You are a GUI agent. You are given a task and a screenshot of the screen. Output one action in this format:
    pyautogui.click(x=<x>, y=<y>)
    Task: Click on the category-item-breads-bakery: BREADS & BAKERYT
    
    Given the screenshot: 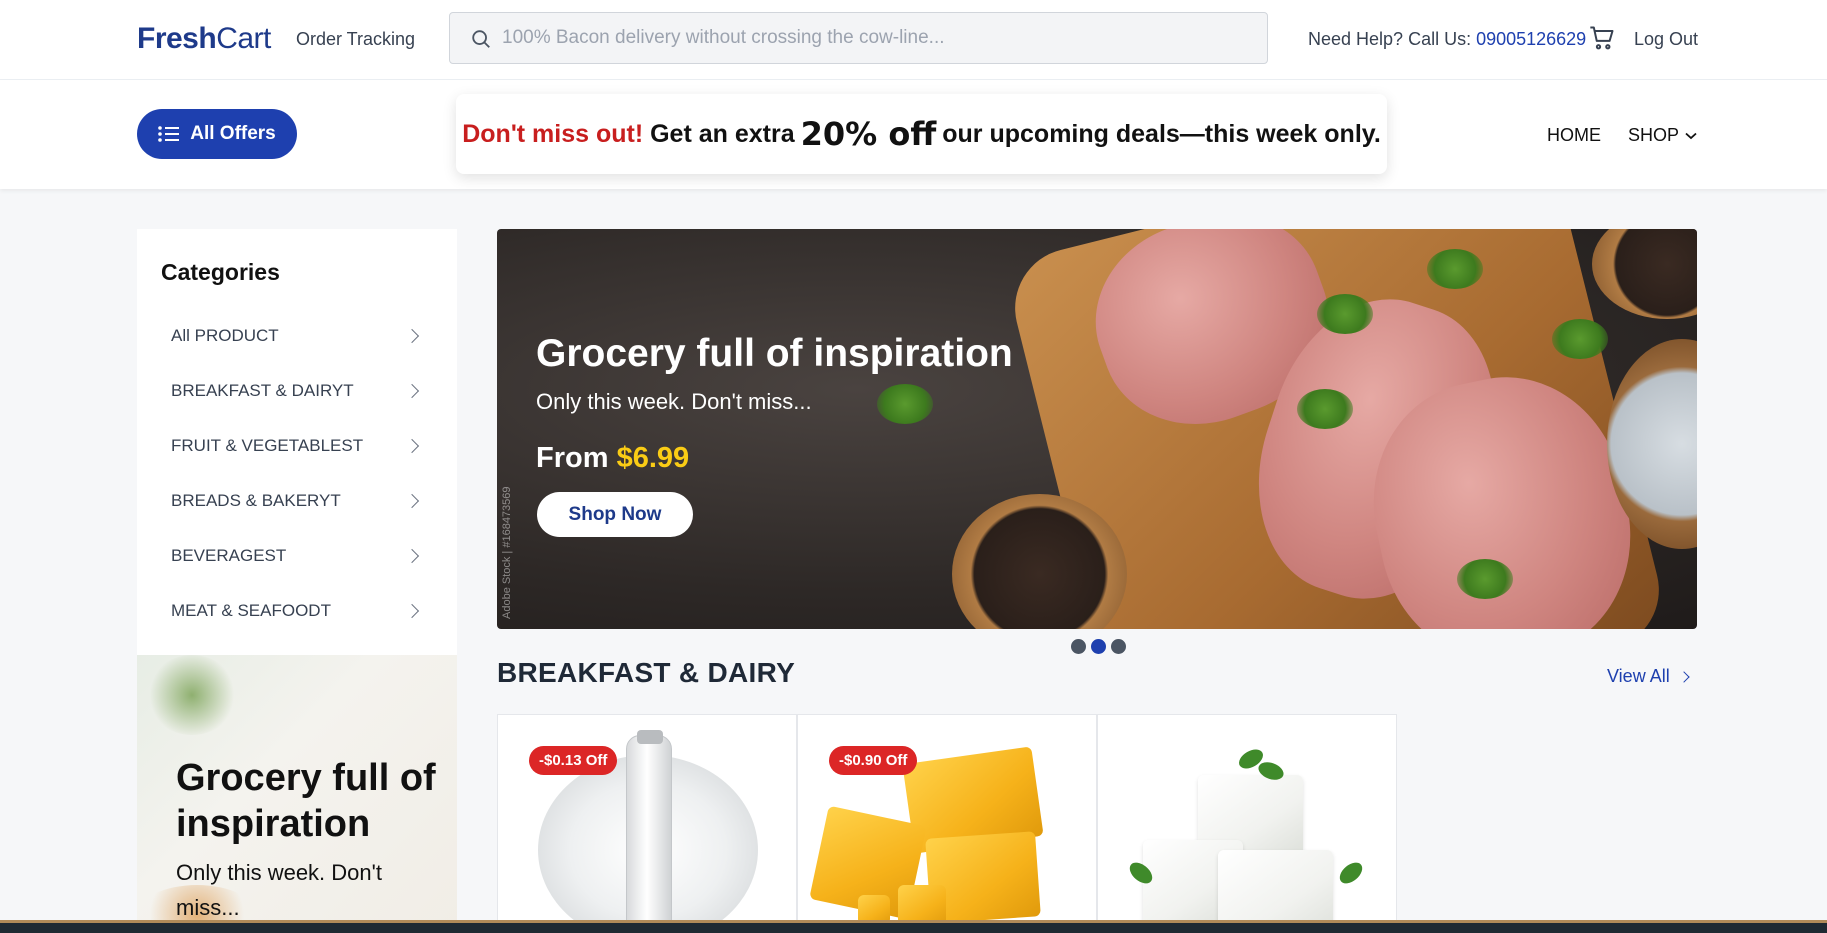 What is the action you would take?
    pyautogui.click(x=297, y=500)
    